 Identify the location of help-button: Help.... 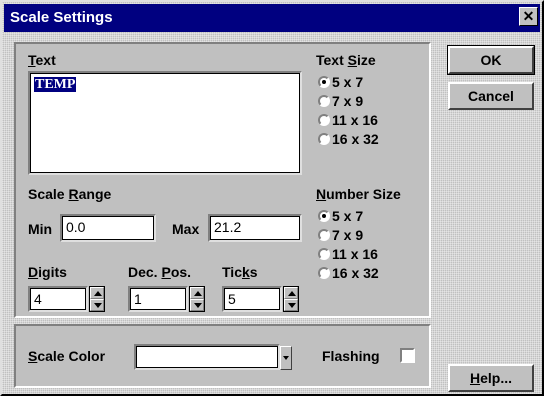
(491, 378).